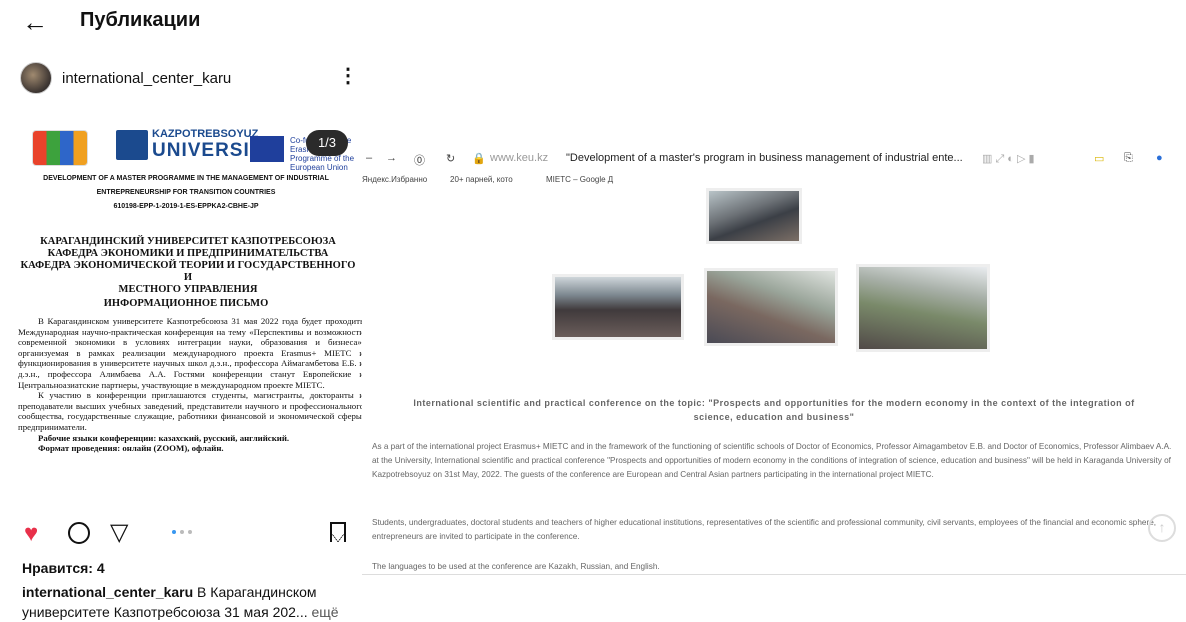  I want to click on eu-flag-logo, so click(267, 149).